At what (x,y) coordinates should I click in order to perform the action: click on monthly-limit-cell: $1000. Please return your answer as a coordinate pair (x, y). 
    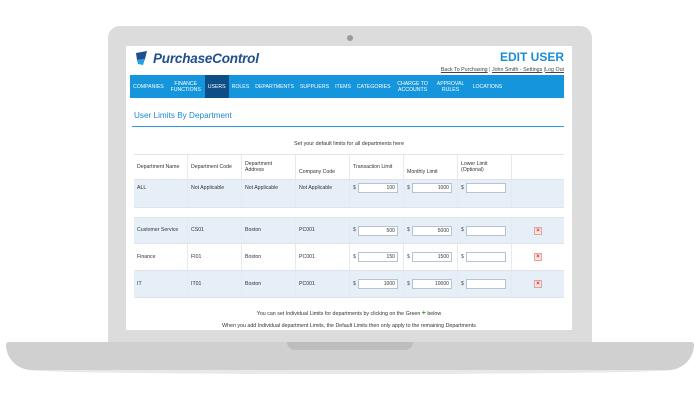
    Looking at the image, I should click on (431, 193).